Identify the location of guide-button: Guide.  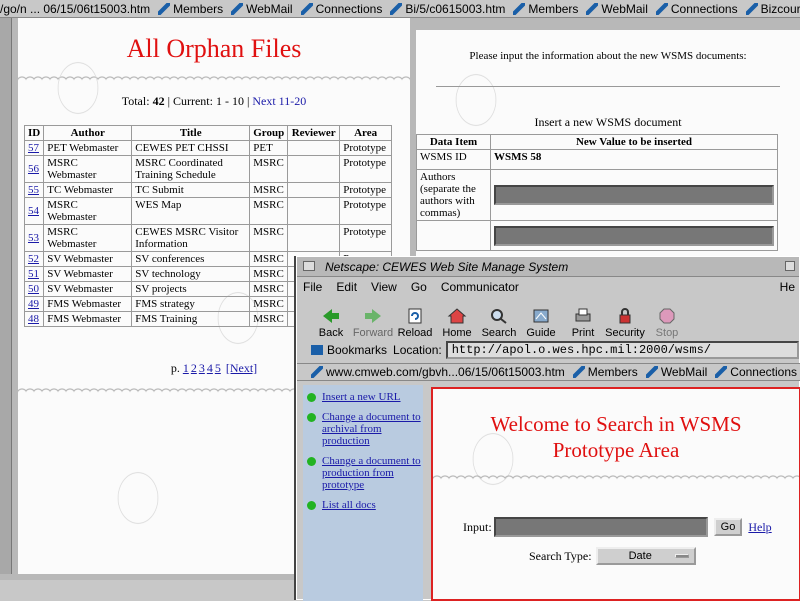
(541, 323).